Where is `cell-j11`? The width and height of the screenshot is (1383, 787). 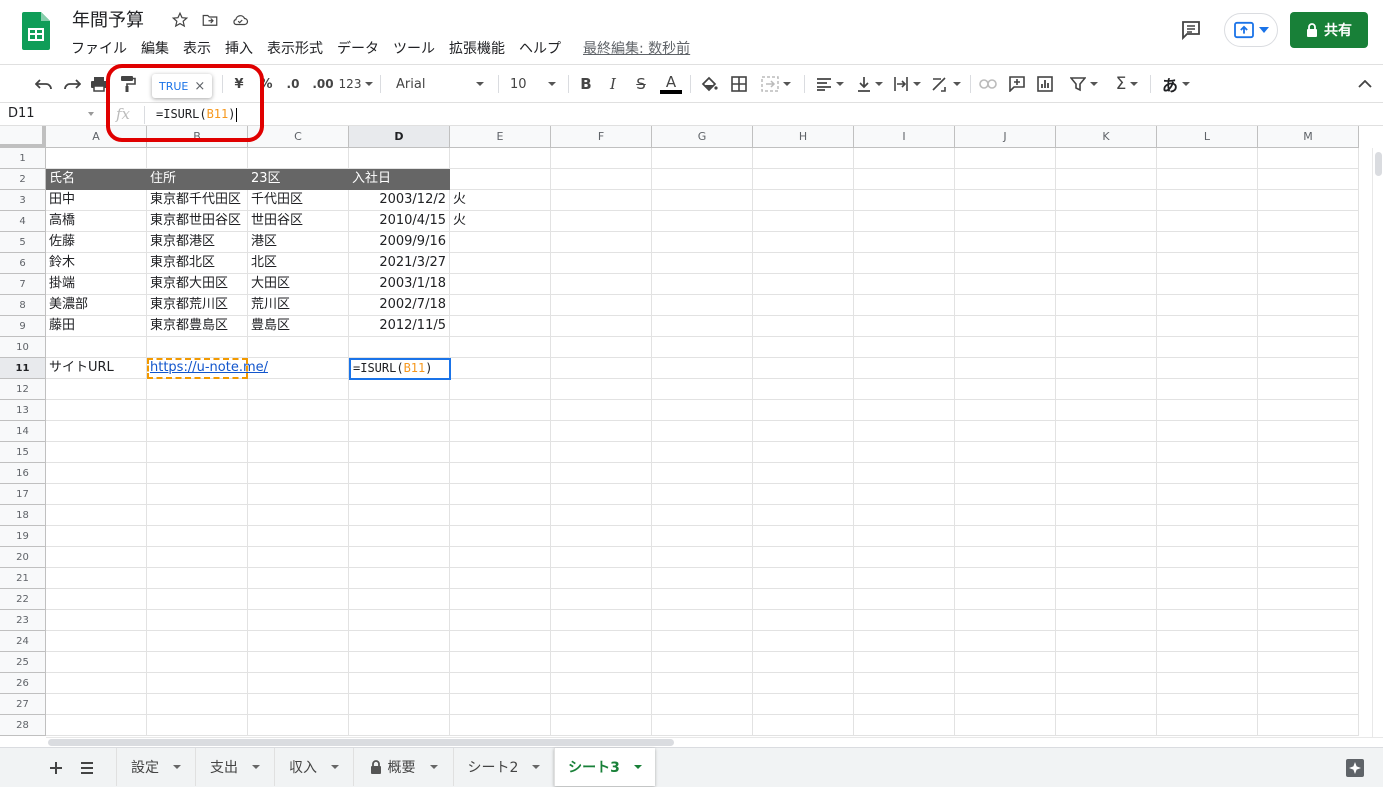 cell-j11 is located at coordinates (1005, 368).